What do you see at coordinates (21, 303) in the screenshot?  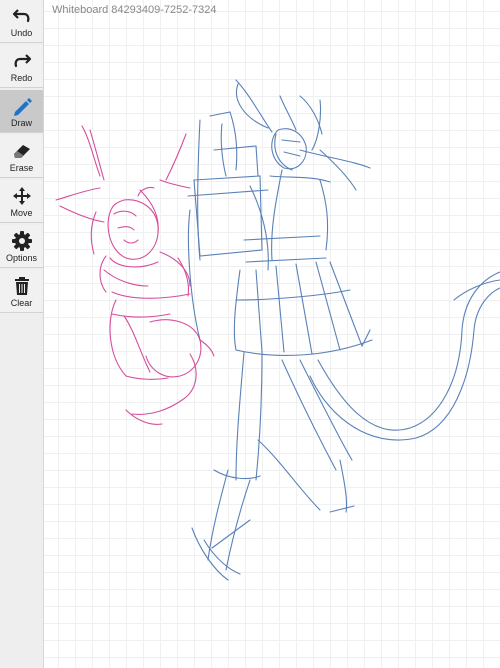 I see `clear-label: Clear` at bounding box center [21, 303].